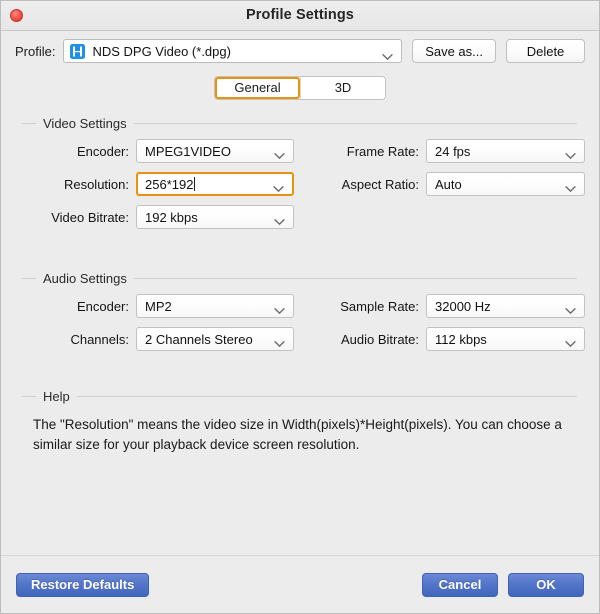 The width and height of the screenshot is (600, 614). I want to click on help-header: Help, so click(303, 396).